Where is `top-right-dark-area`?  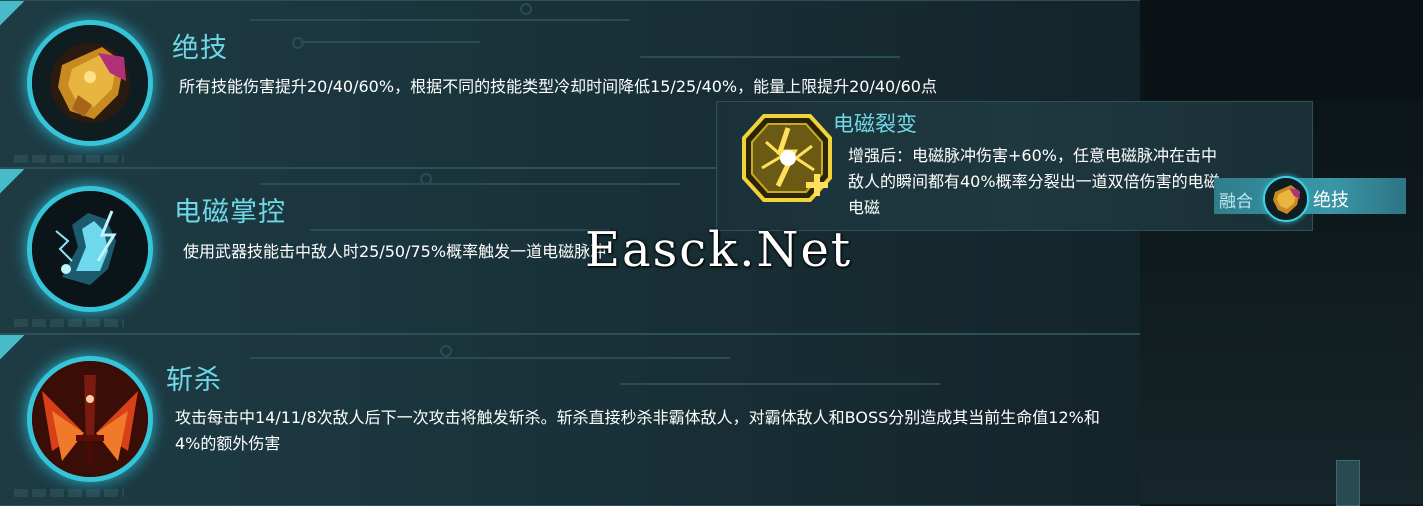
top-right-dark-area is located at coordinates (1284, 50).